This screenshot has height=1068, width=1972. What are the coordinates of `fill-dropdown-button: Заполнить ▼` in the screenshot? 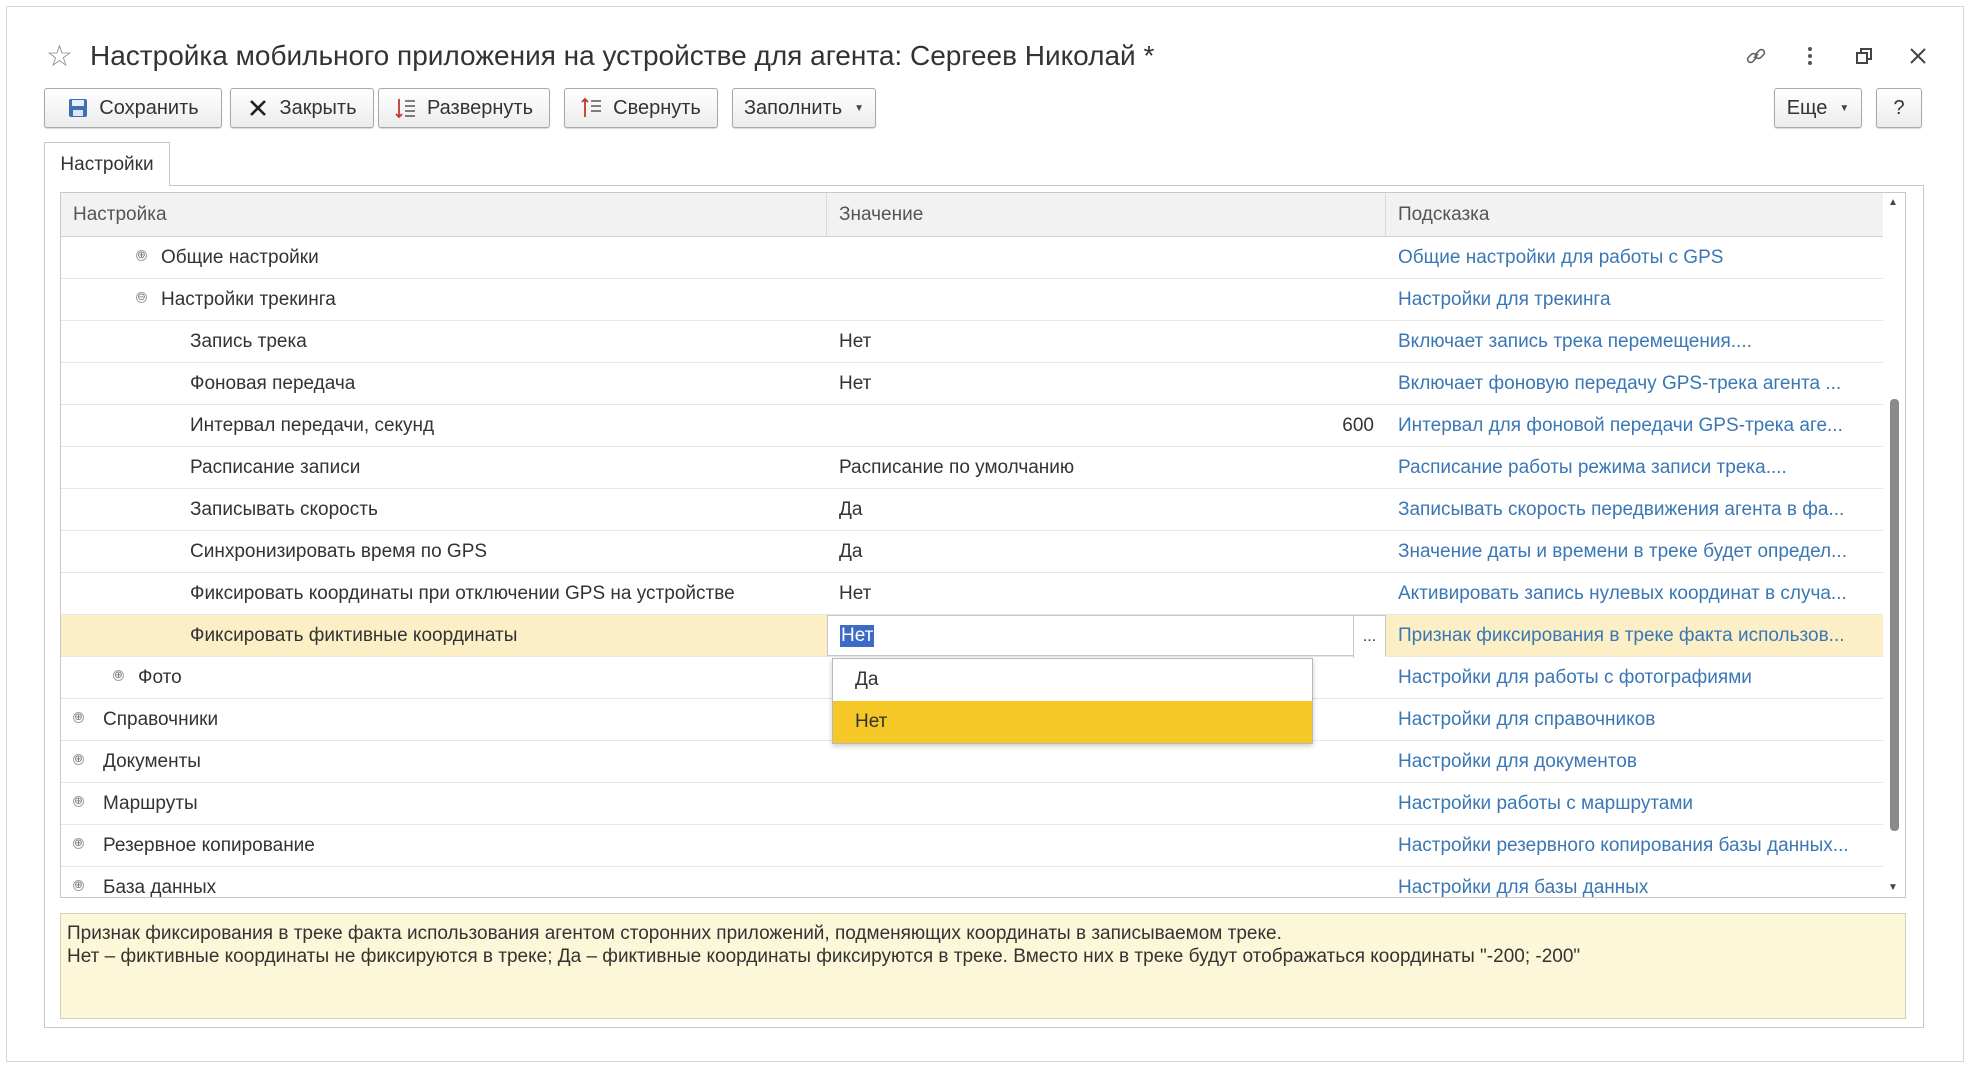 It's located at (804, 108).